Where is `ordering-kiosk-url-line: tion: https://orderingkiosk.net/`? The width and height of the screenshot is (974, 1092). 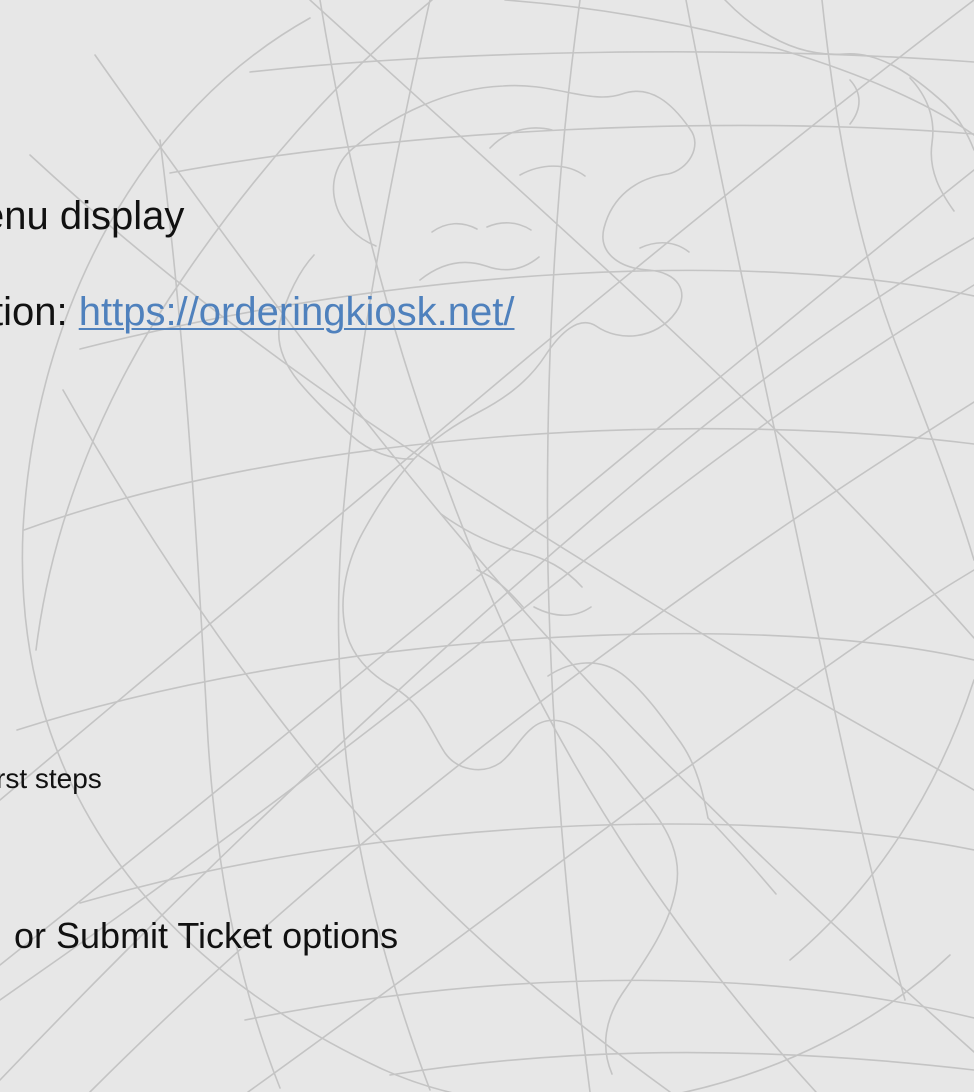 ordering-kiosk-url-line: tion: https://orderingkiosk.net/ is located at coordinates (257, 312).